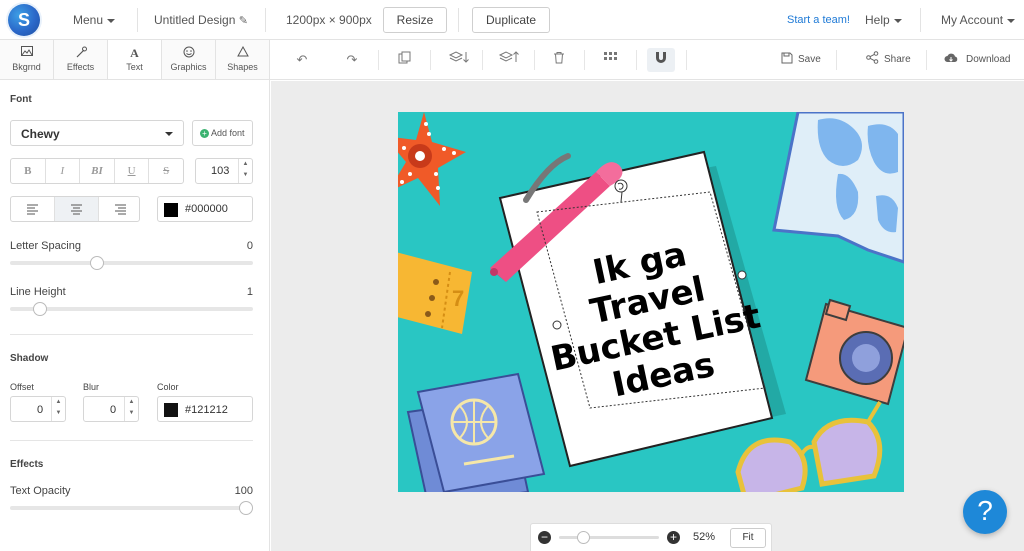 This screenshot has width=1024, height=551. Describe the element at coordinates (120, 209) in the screenshot. I see `align-right-icon` at that location.